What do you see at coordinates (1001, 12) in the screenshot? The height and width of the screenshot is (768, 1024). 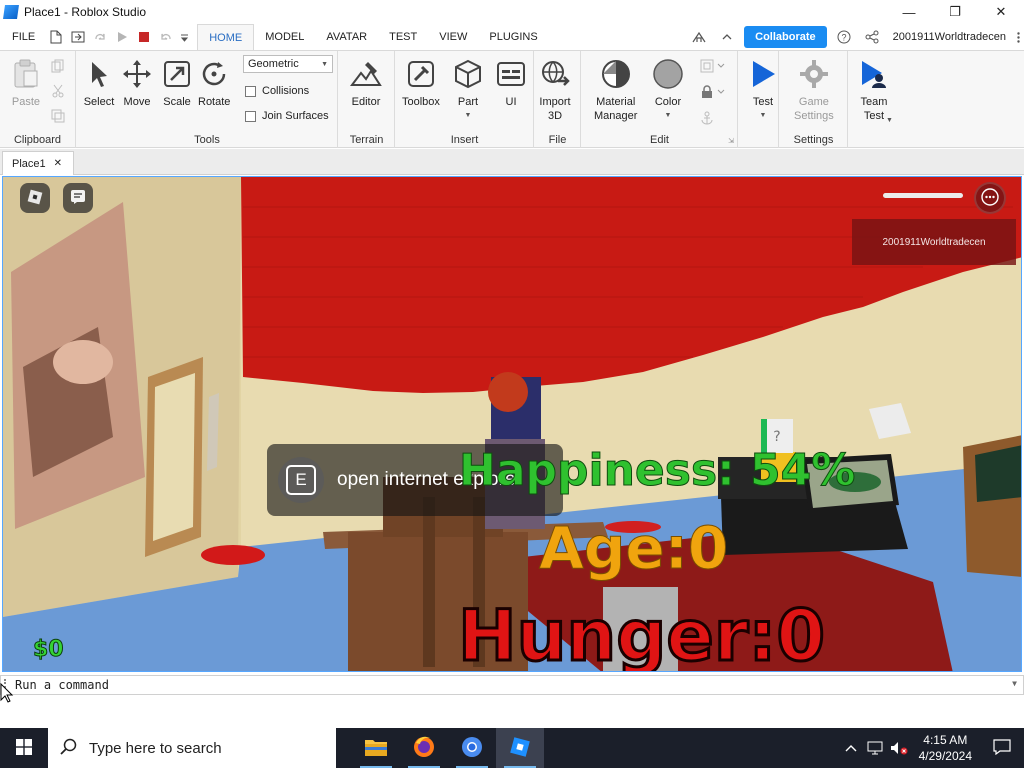 I see `close-button: ✕` at bounding box center [1001, 12].